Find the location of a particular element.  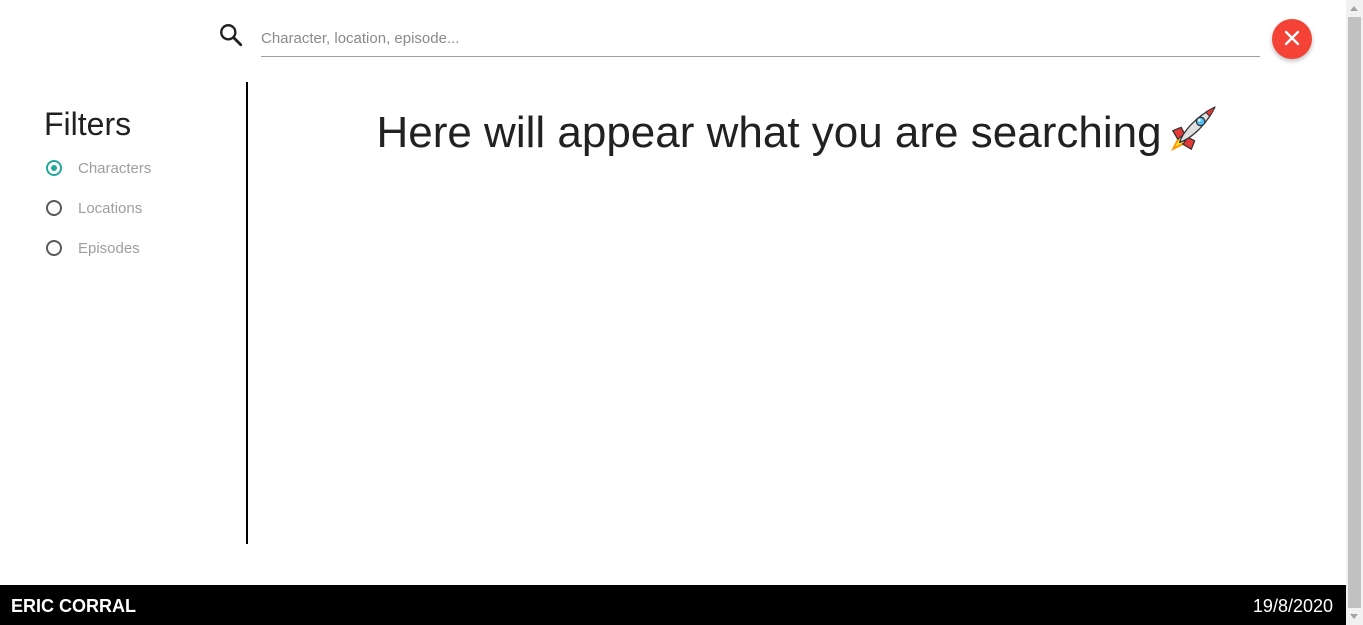

results-placeholder: Here will appear what you are searching is located at coordinates (798, 134).